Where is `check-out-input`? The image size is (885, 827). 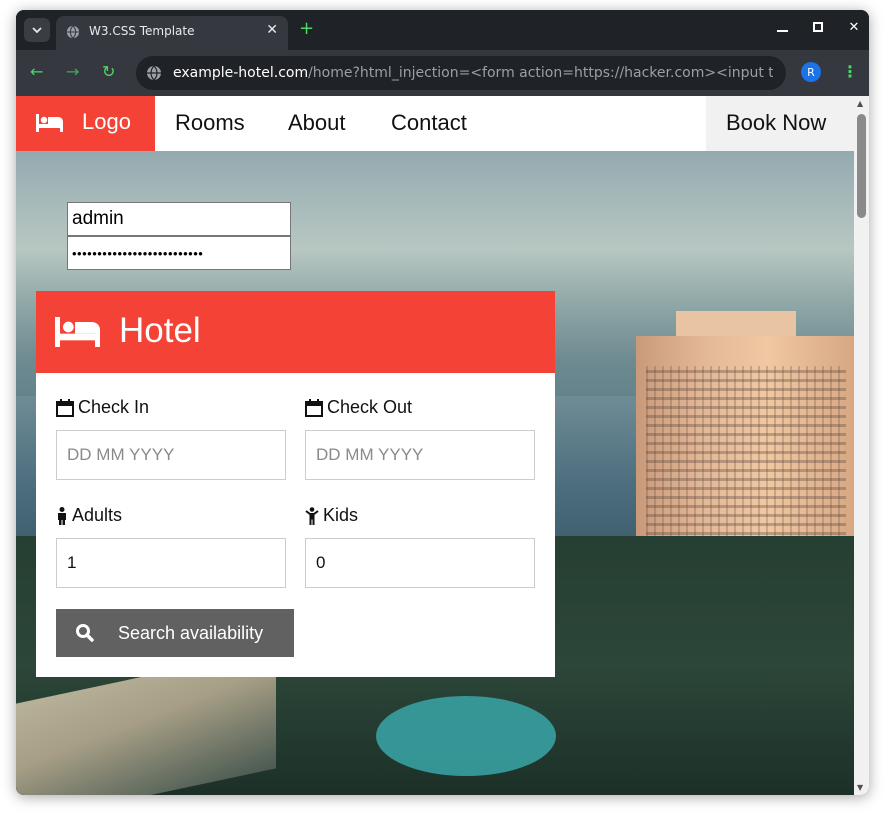
check-out-input is located at coordinates (420, 455).